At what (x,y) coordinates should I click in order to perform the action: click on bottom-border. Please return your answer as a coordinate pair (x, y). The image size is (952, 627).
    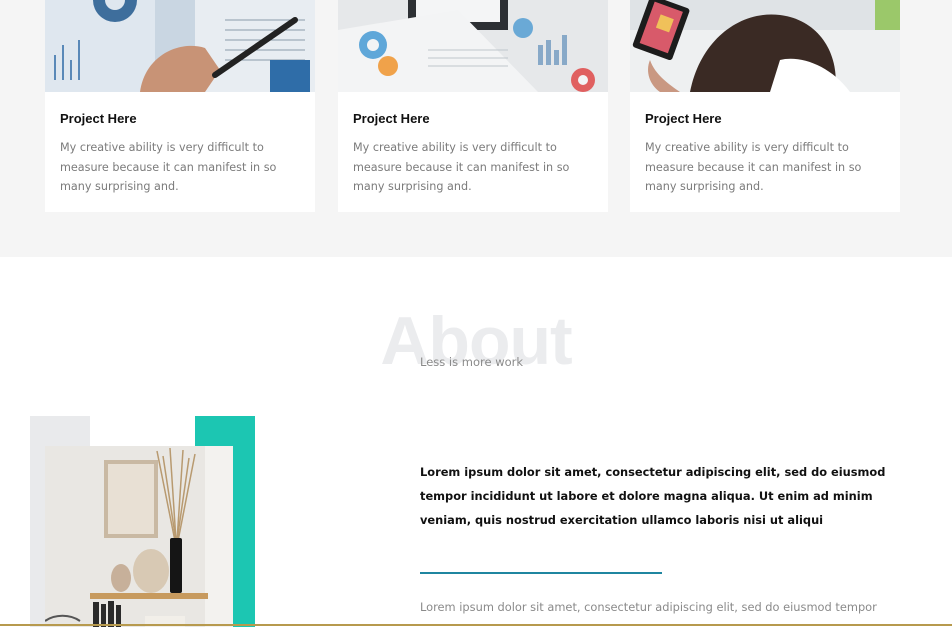
    Looking at the image, I should click on (476, 625).